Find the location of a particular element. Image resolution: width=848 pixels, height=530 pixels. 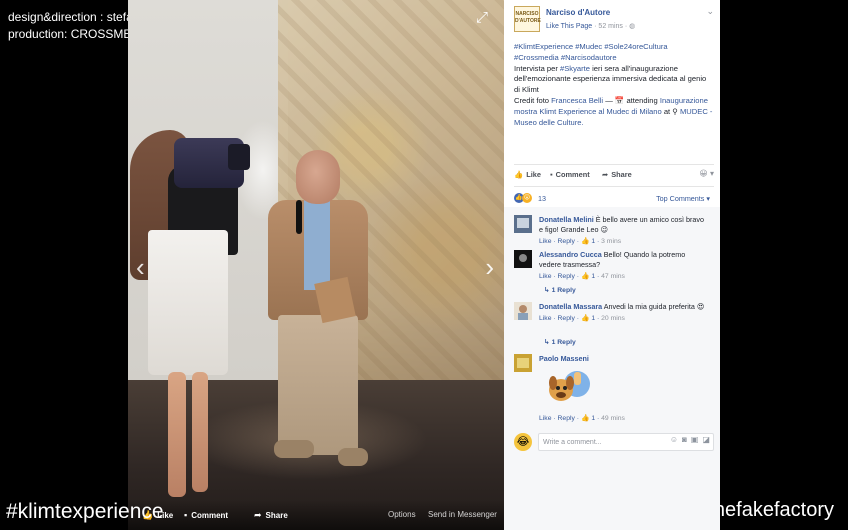

post-meta: Like This Page · 52 mins · ◍ is located at coordinates (591, 26).